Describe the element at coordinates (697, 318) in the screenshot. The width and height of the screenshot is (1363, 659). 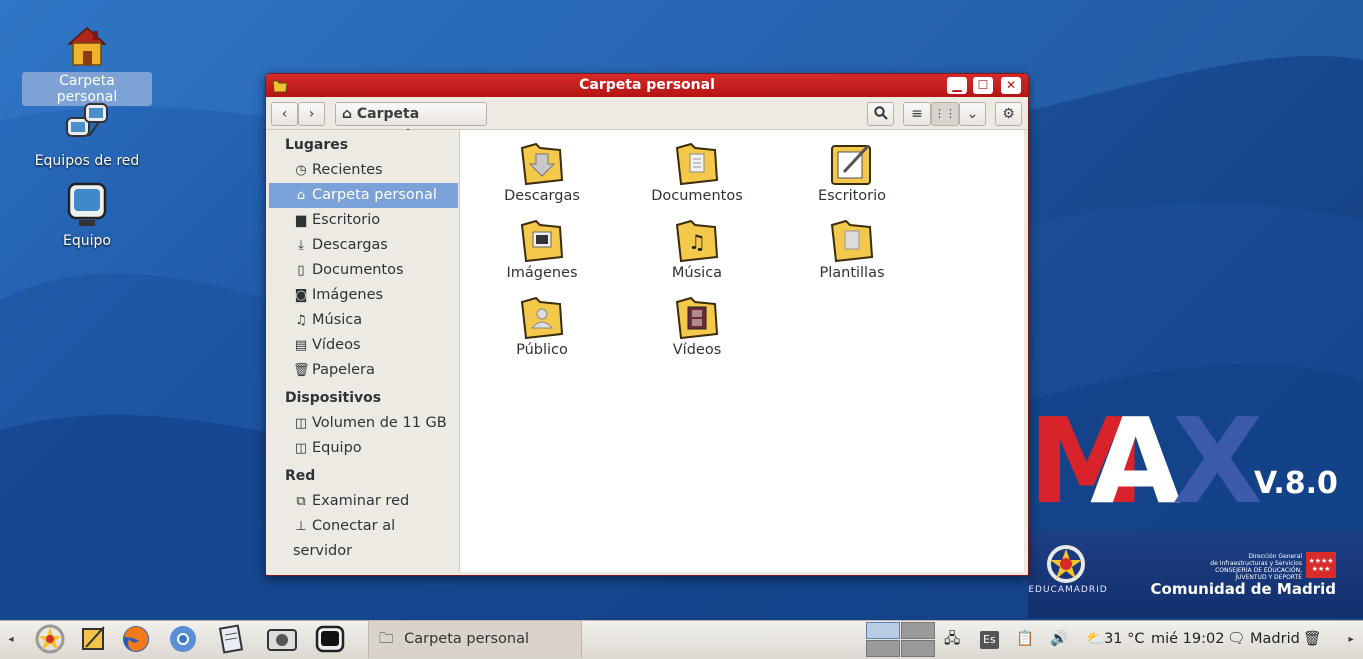
I see `folder-videos-icon` at that location.